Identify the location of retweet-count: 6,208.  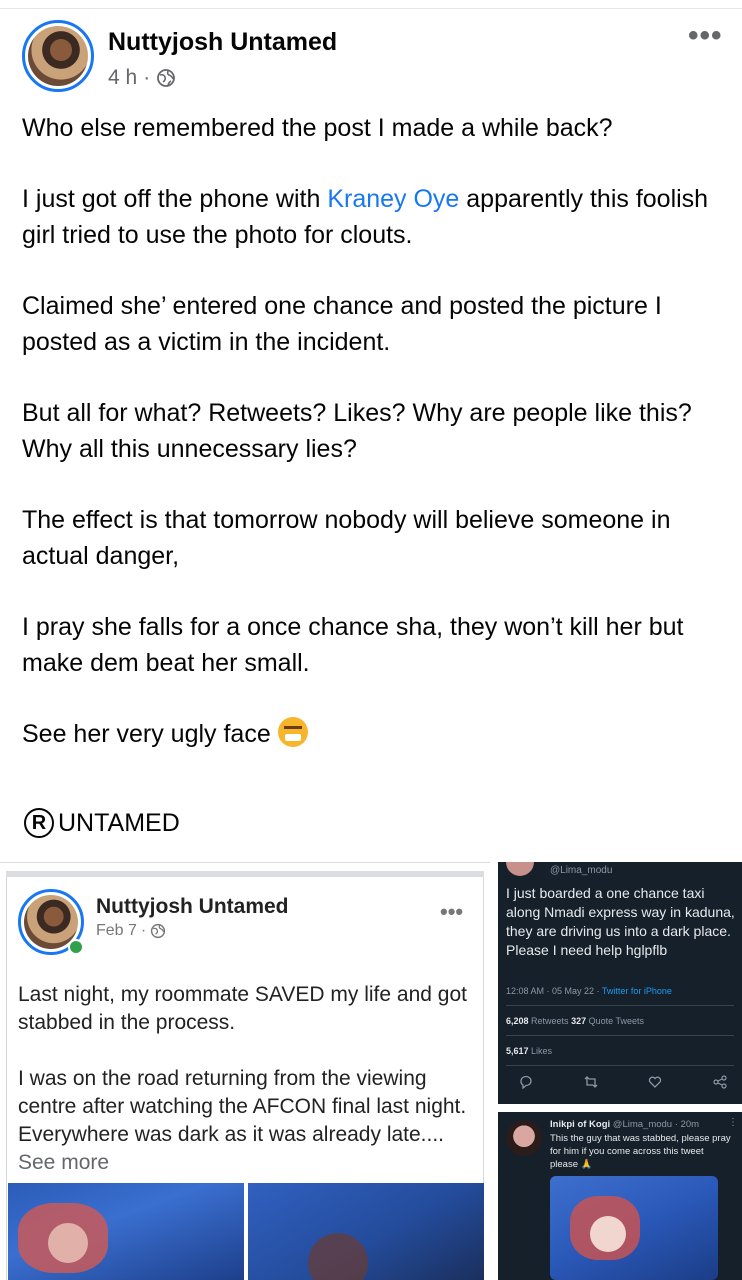
(517, 1021).